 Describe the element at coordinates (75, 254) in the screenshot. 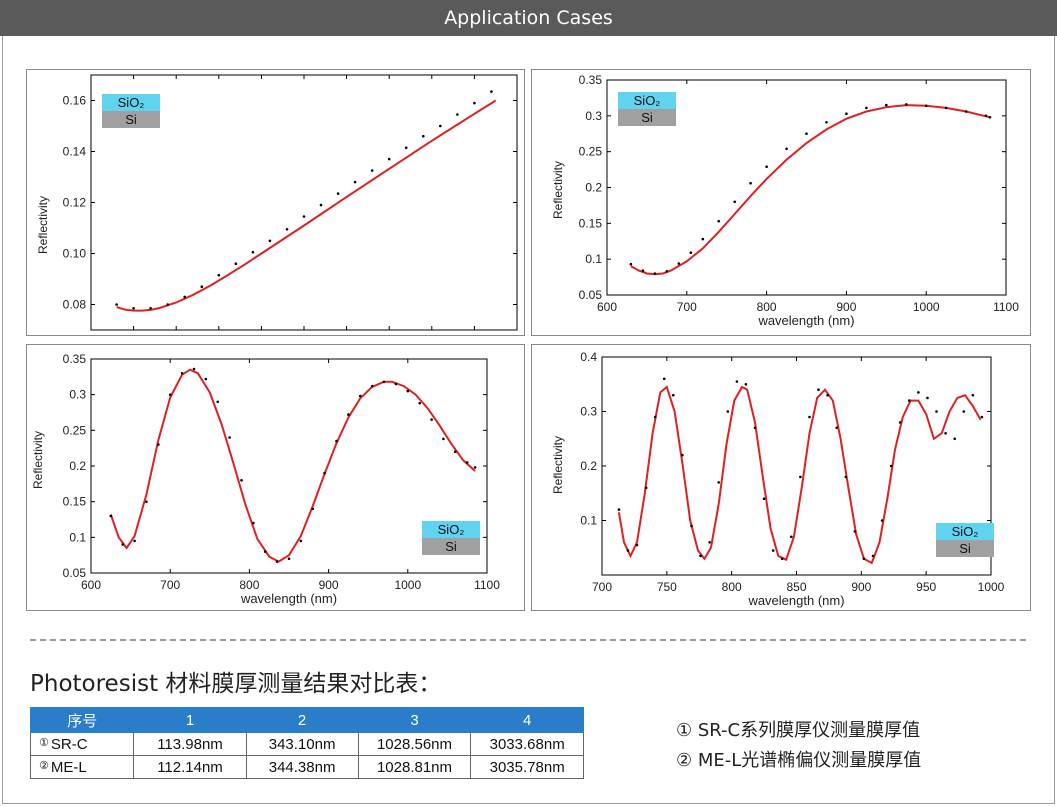

I see `y-tick-label: 0.10` at that location.